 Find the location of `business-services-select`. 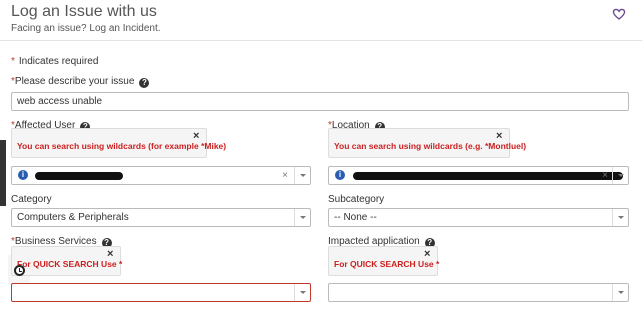

business-services-select is located at coordinates (161, 292).